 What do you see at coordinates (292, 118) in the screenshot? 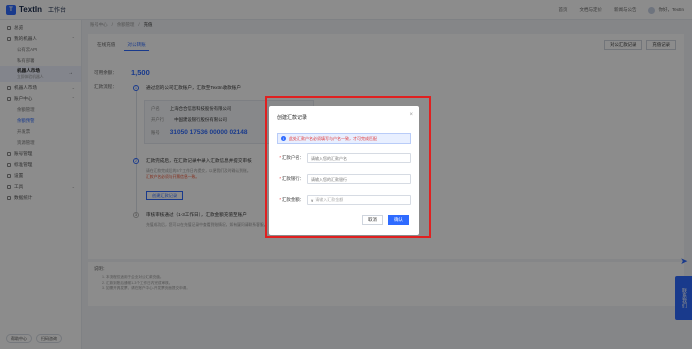
I see `dialog-title: 创建汇款记录` at bounding box center [292, 118].